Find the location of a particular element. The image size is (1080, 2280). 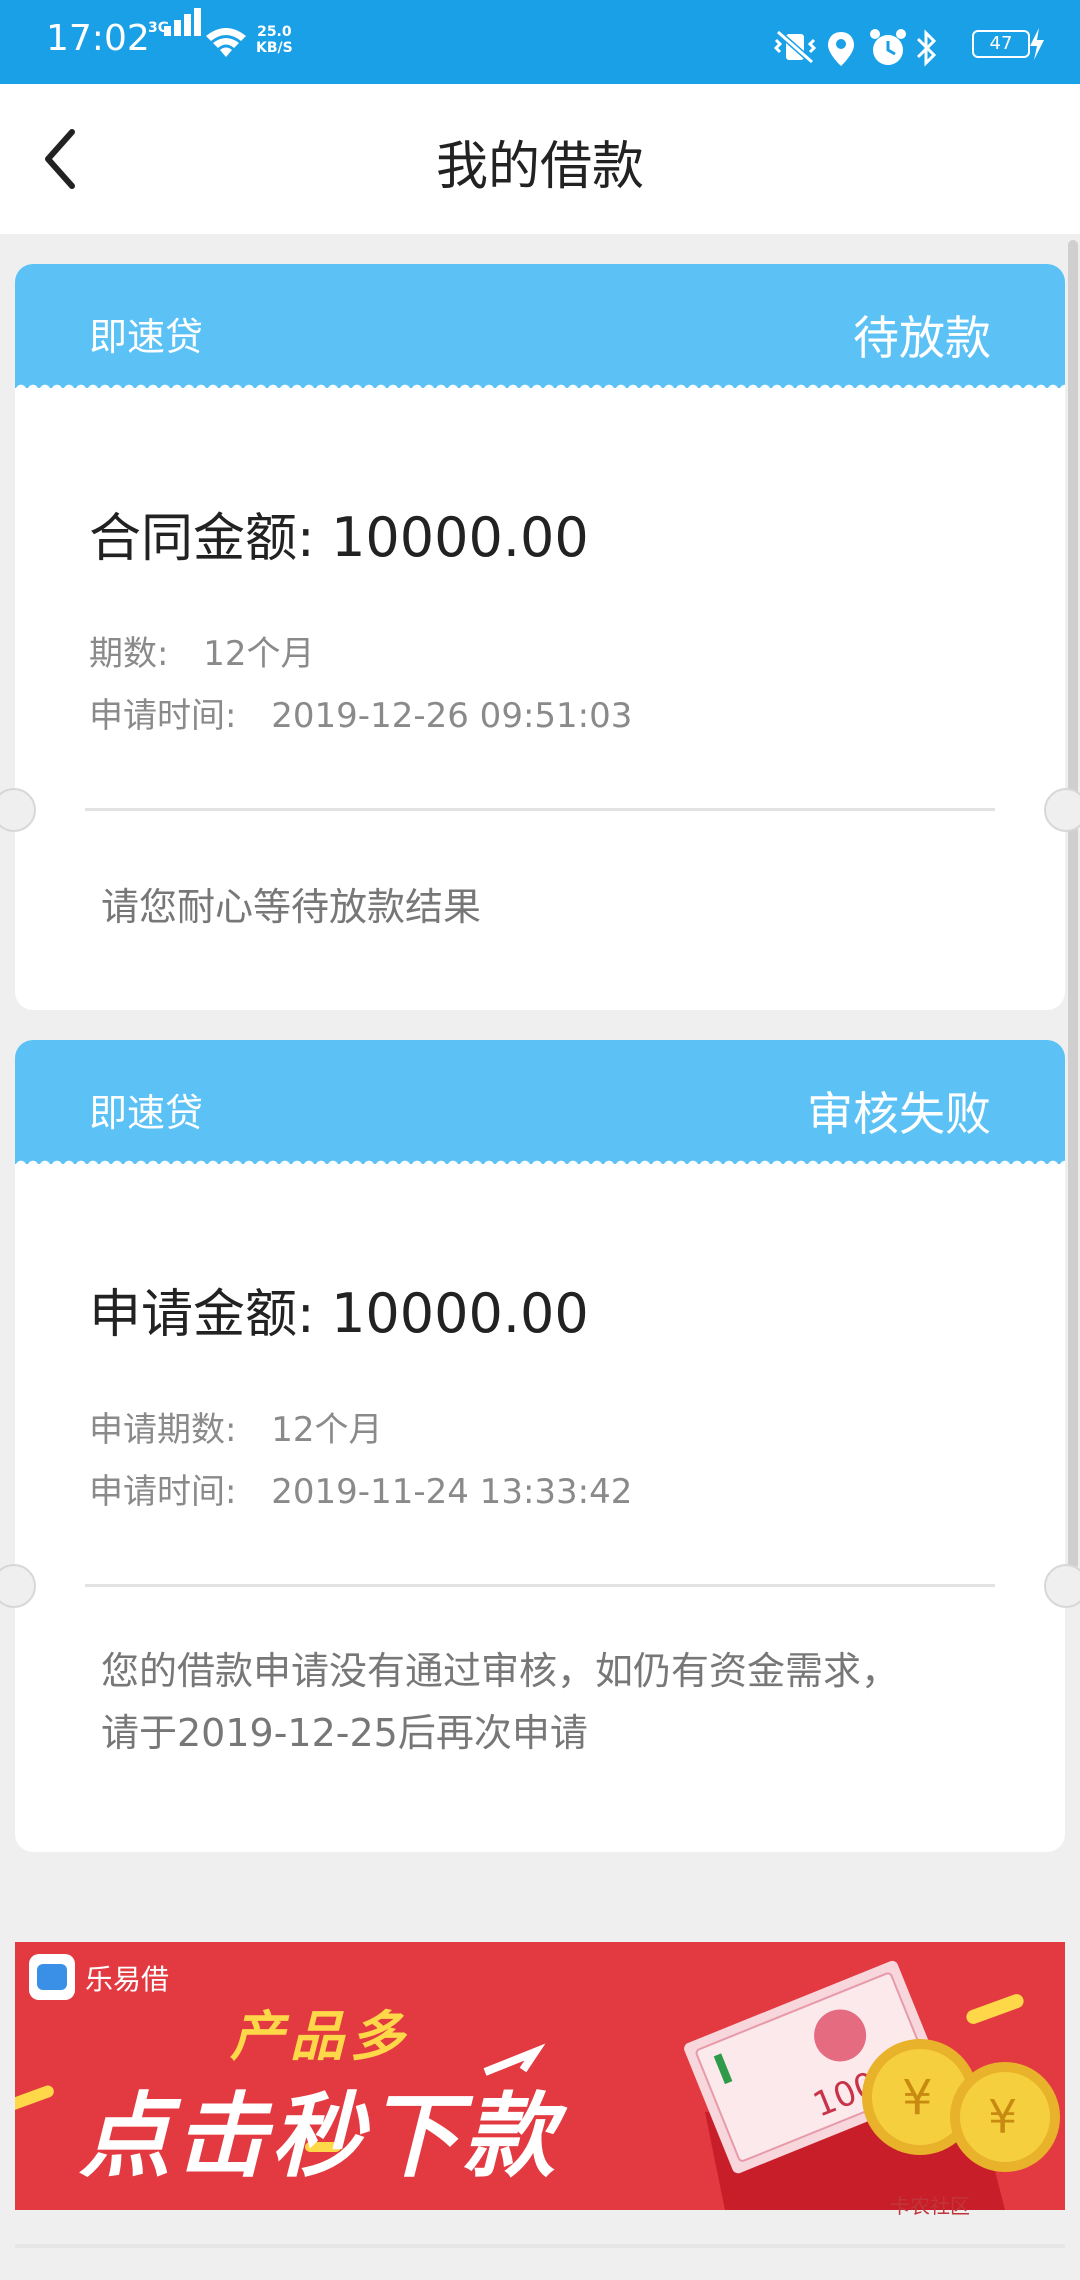

note-line: 您的借款申请没有通过审核，如仍有资金需求， is located at coordinates (500, 1671).